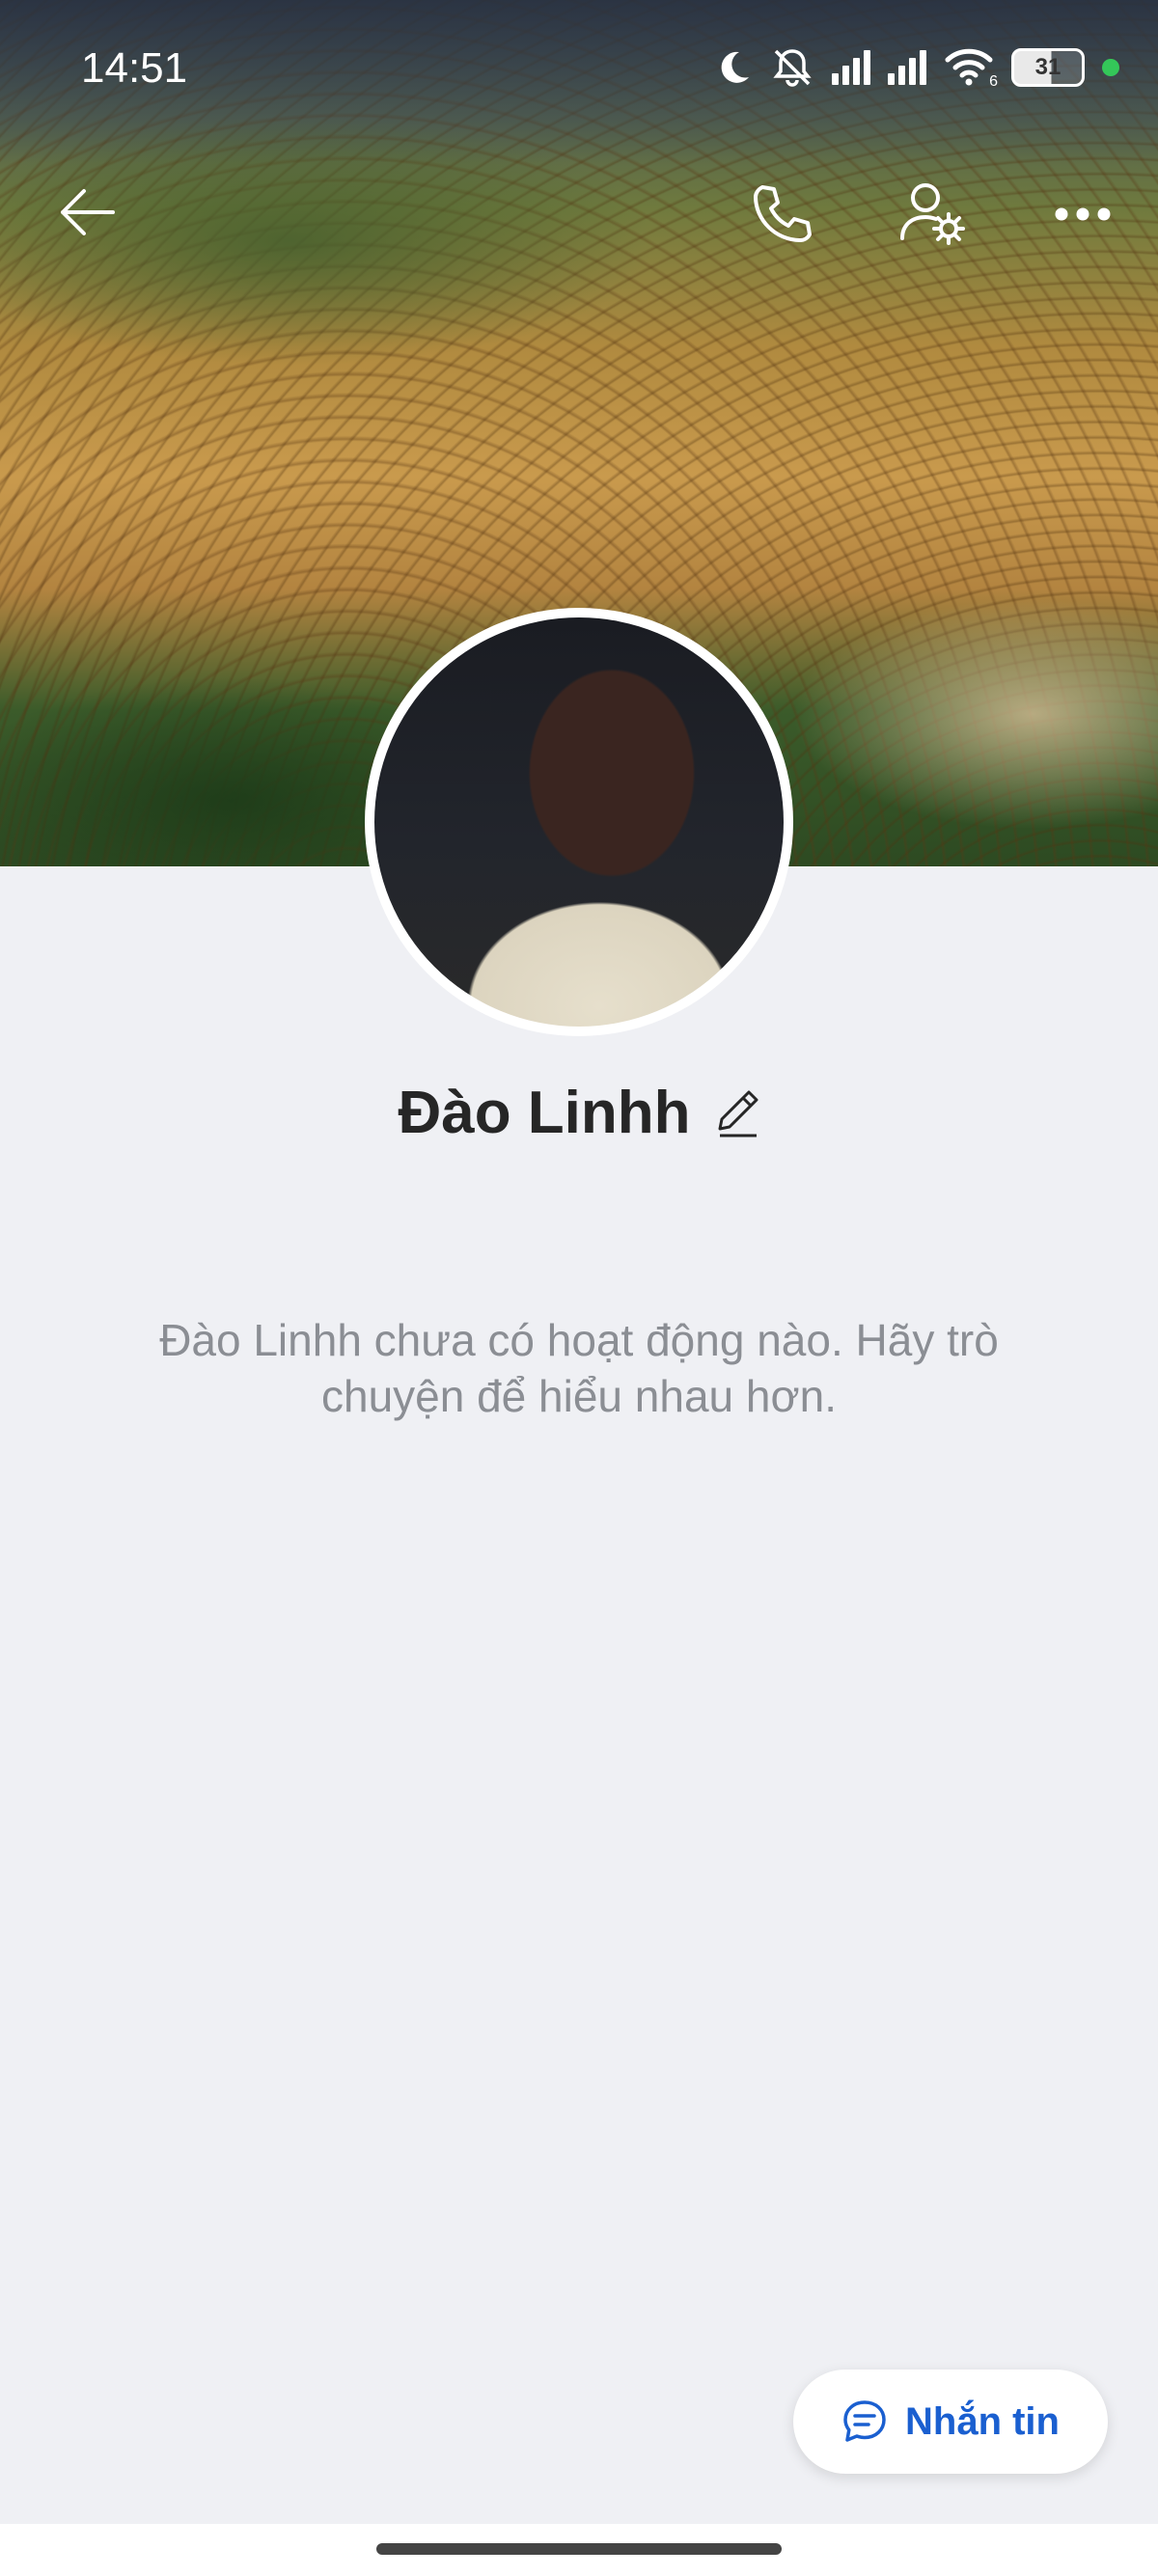 The width and height of the screenshot is (1158, 2576). I want to click on arrow-left-icon, so click(88, 212).